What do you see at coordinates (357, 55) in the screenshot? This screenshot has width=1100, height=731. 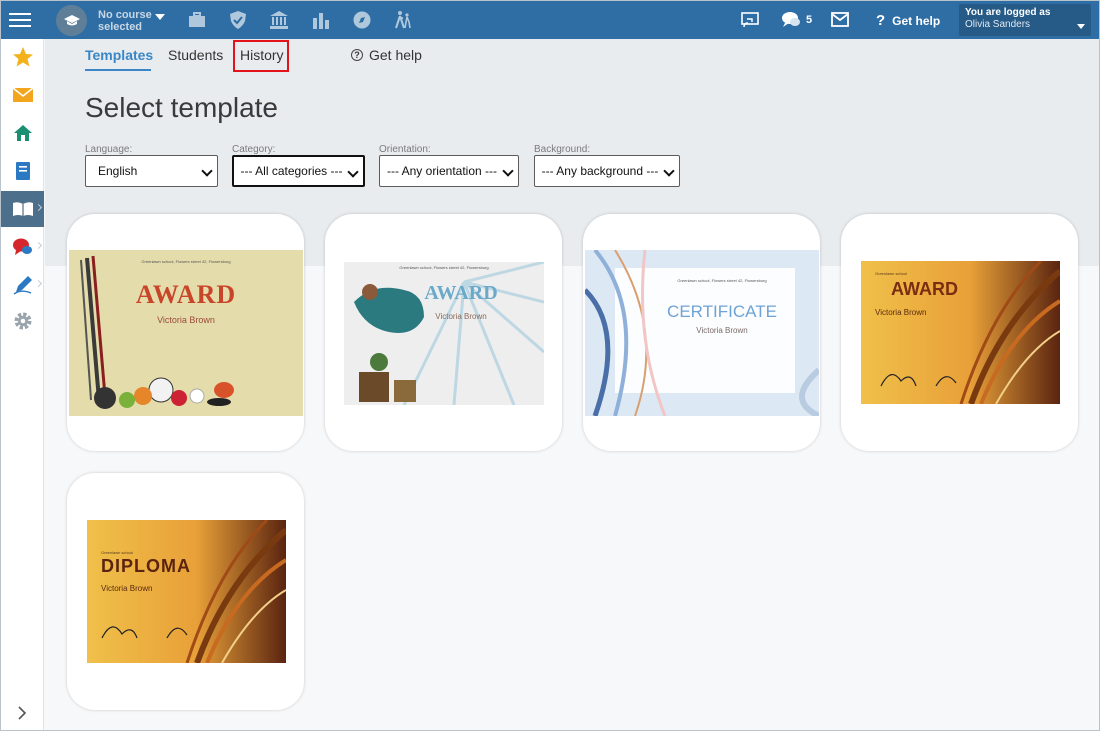 I see `help-circle-icon: ?` at bounding box center [357, 55].